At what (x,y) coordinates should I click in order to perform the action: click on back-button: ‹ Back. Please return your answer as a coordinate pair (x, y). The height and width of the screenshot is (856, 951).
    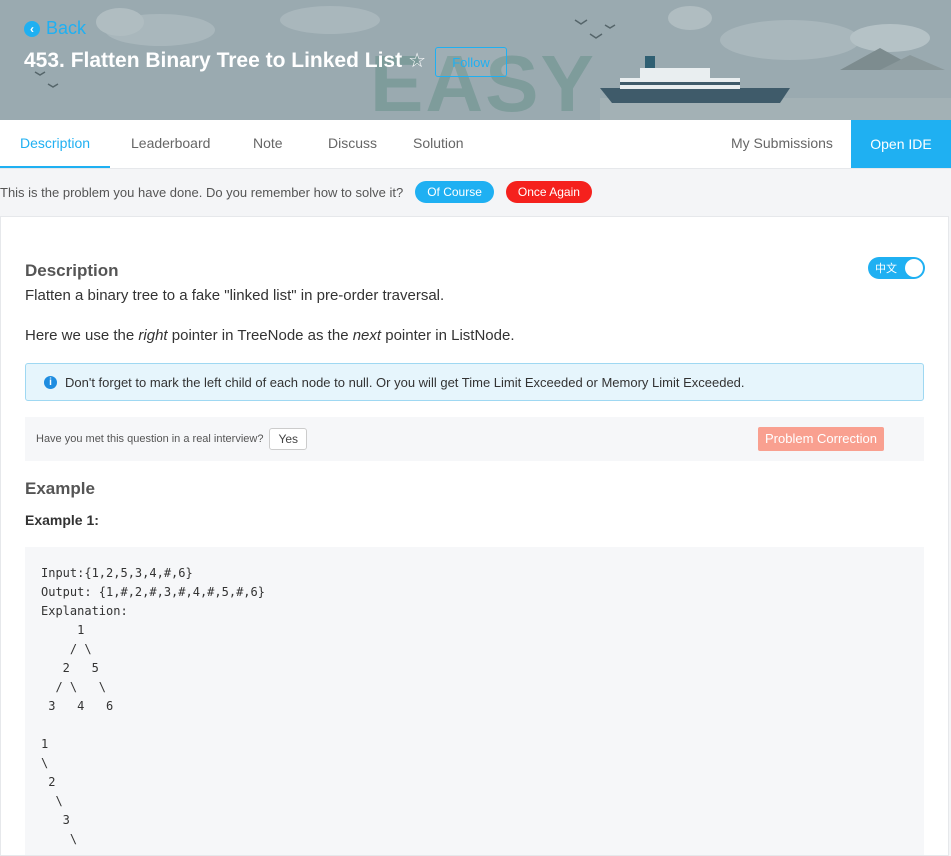
    Looking at the image, I should click on (55, 28).